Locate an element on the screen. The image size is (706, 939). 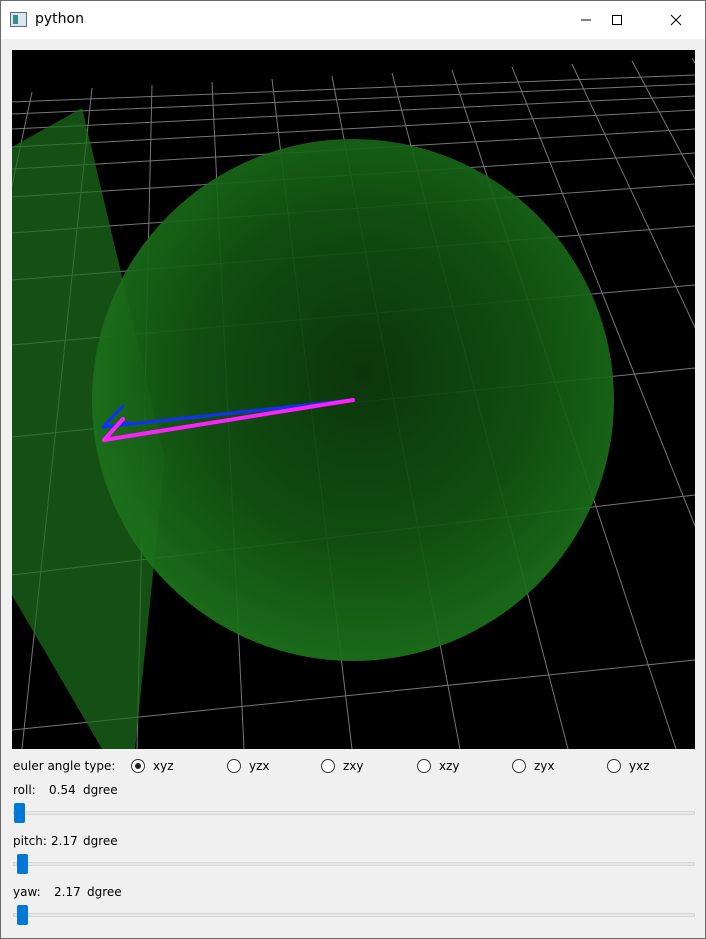
close-icon is located at coordinates (676, 20).